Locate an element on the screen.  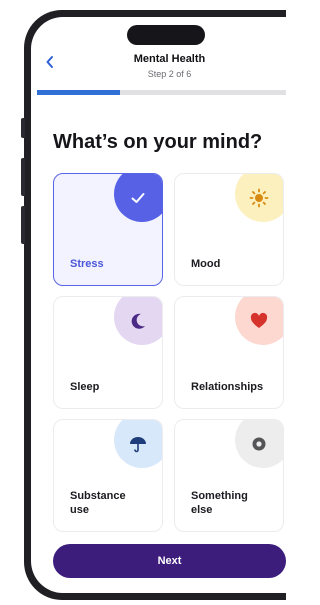
next-button: Next is located at coordinates (169, 561).